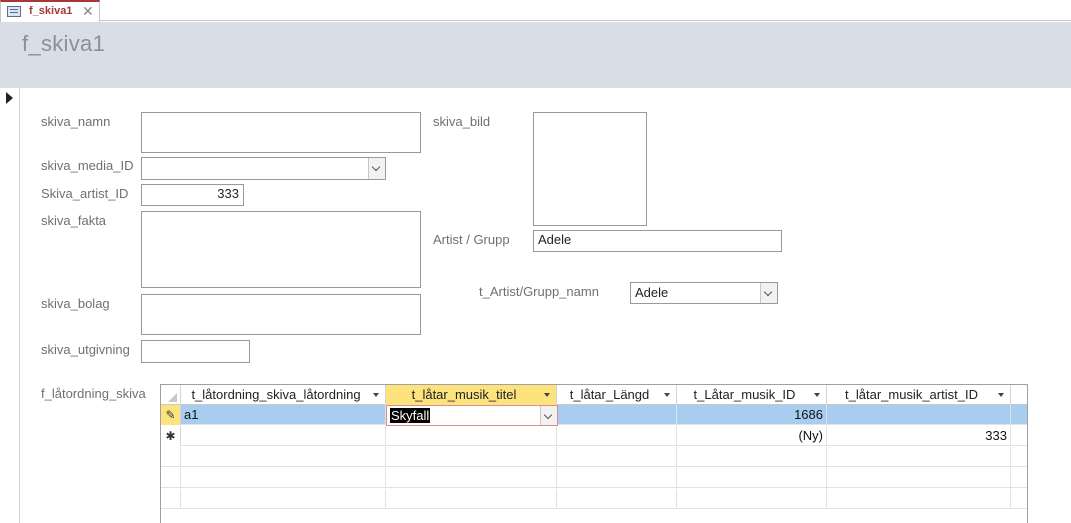  I want to click on close-icon: ✕, so click(88, 11).